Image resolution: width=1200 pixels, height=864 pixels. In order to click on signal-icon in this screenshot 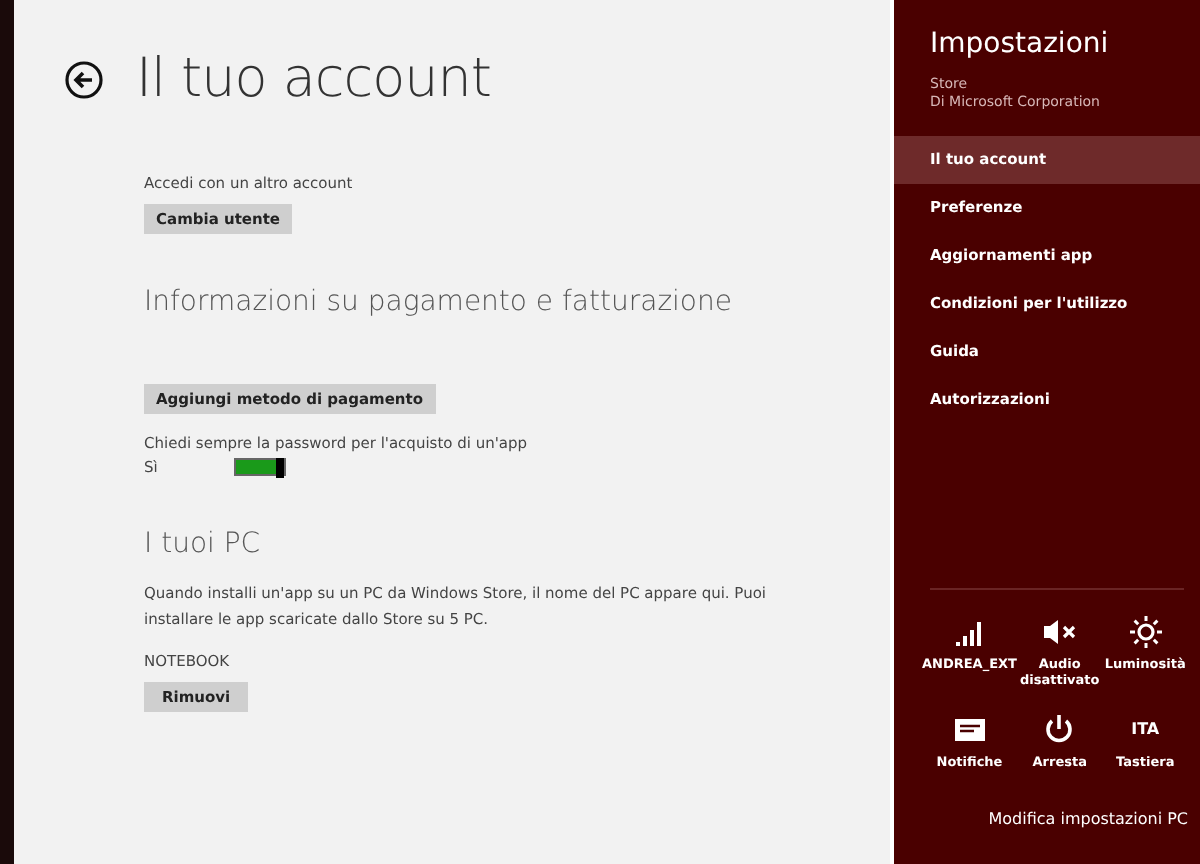, I will do `click(969, 631)`.